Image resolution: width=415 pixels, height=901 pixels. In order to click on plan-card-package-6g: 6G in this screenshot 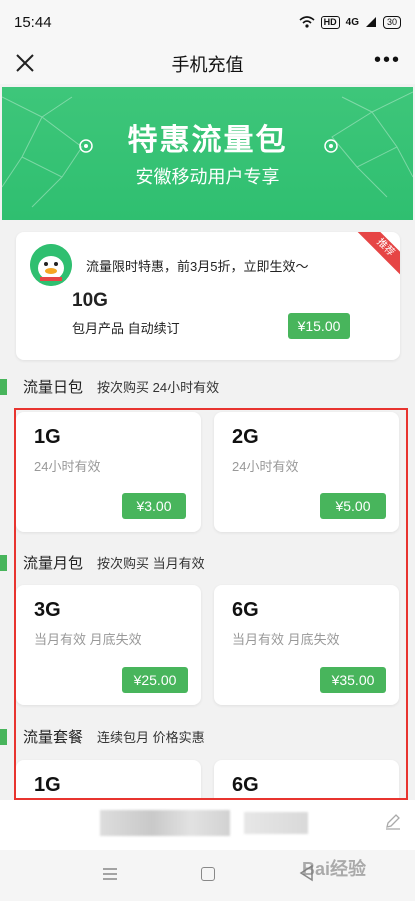, I will do `click(306, 780)`.